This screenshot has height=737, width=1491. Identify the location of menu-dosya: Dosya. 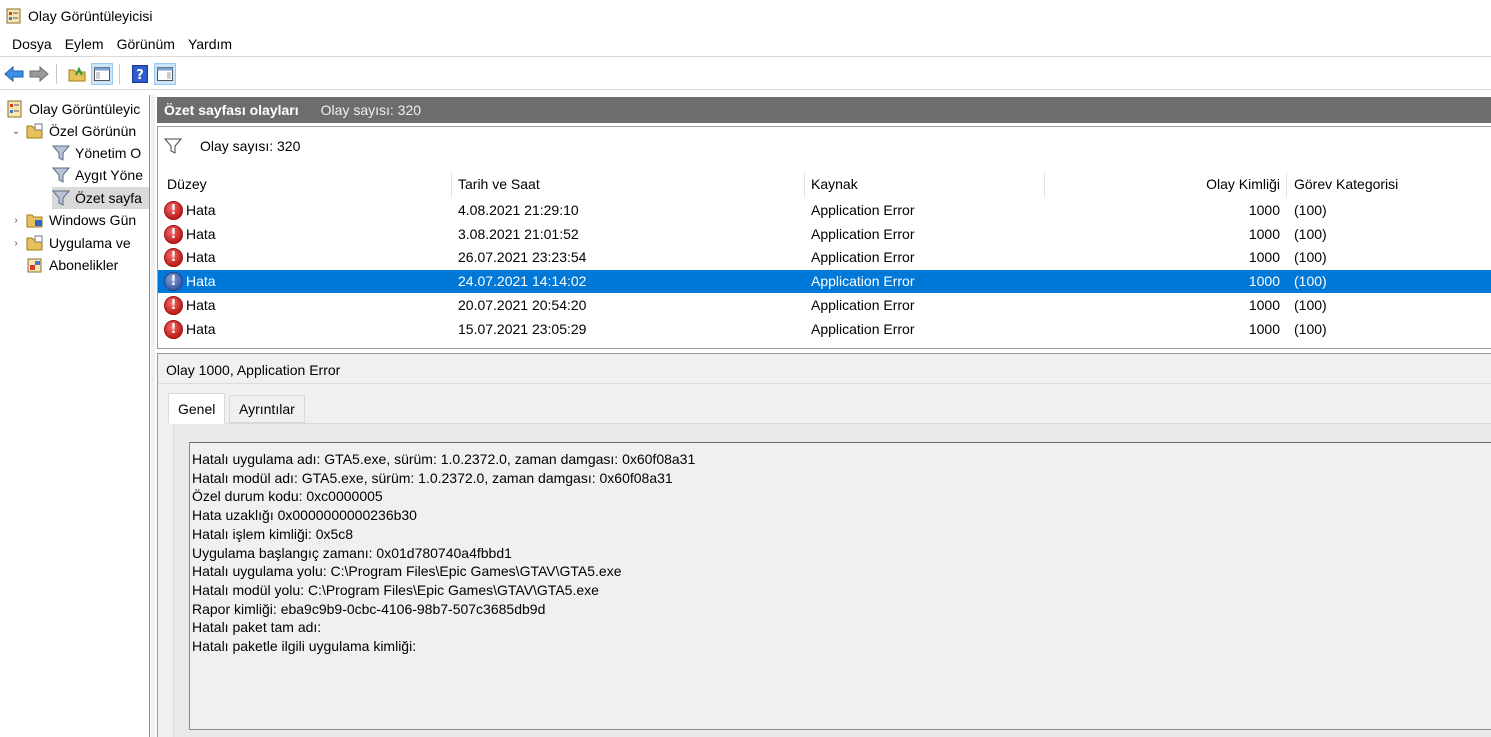
(32, 44).